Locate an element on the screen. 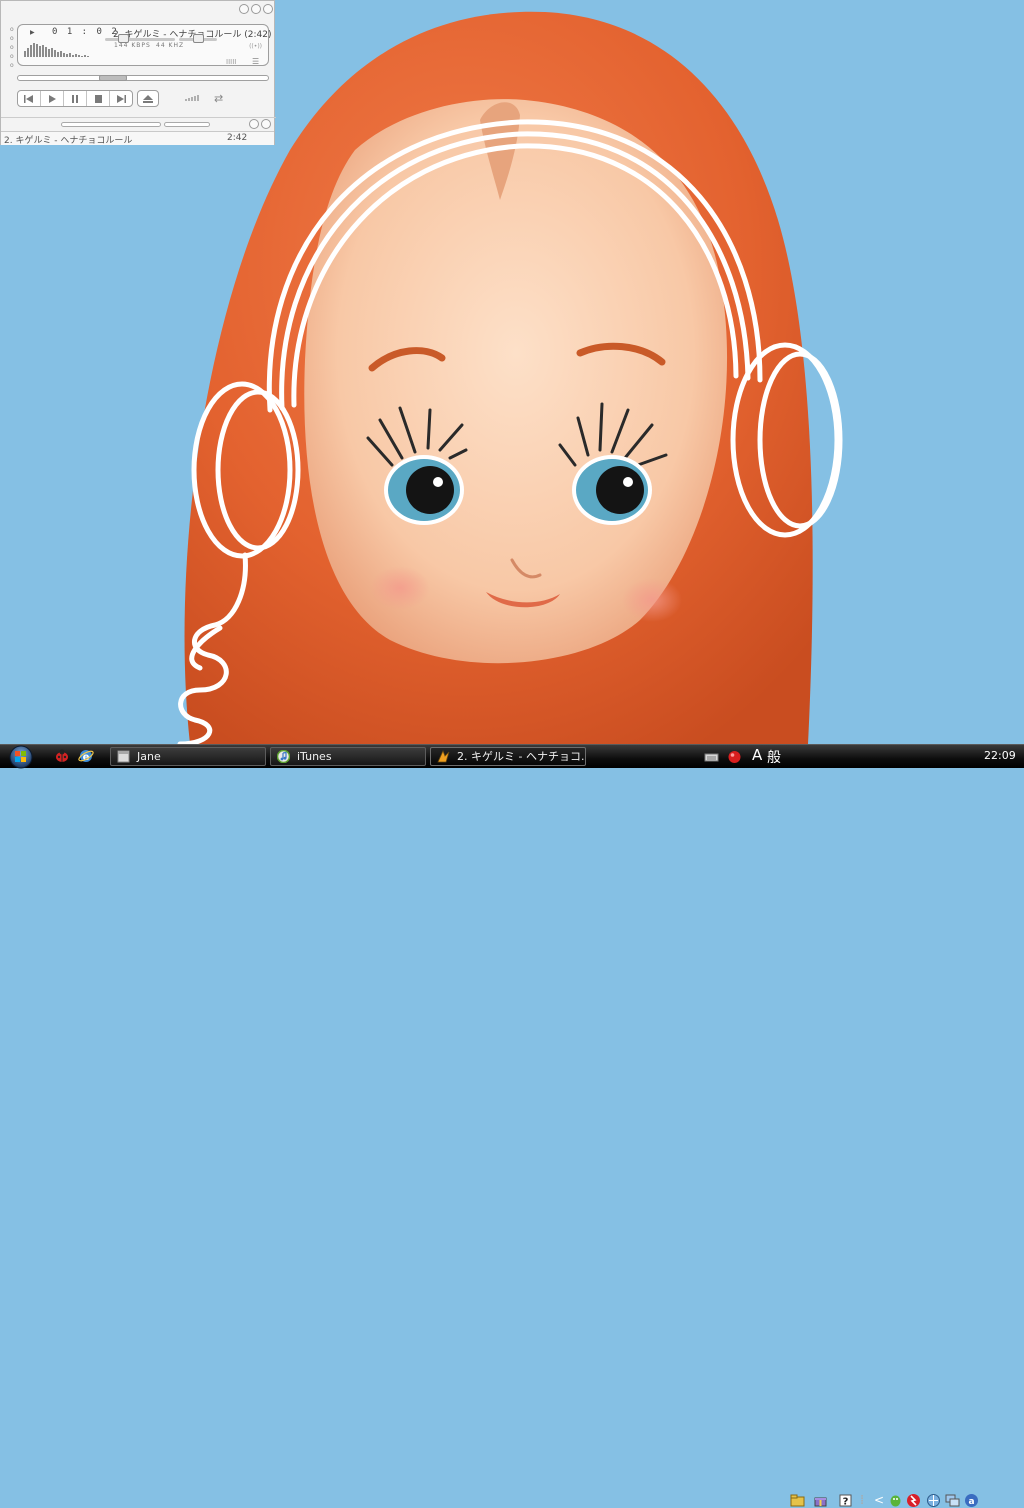 This screenshot has height=1508, width=1024. stereo-indicator: ((•)) is located at coordinates (255, 46).